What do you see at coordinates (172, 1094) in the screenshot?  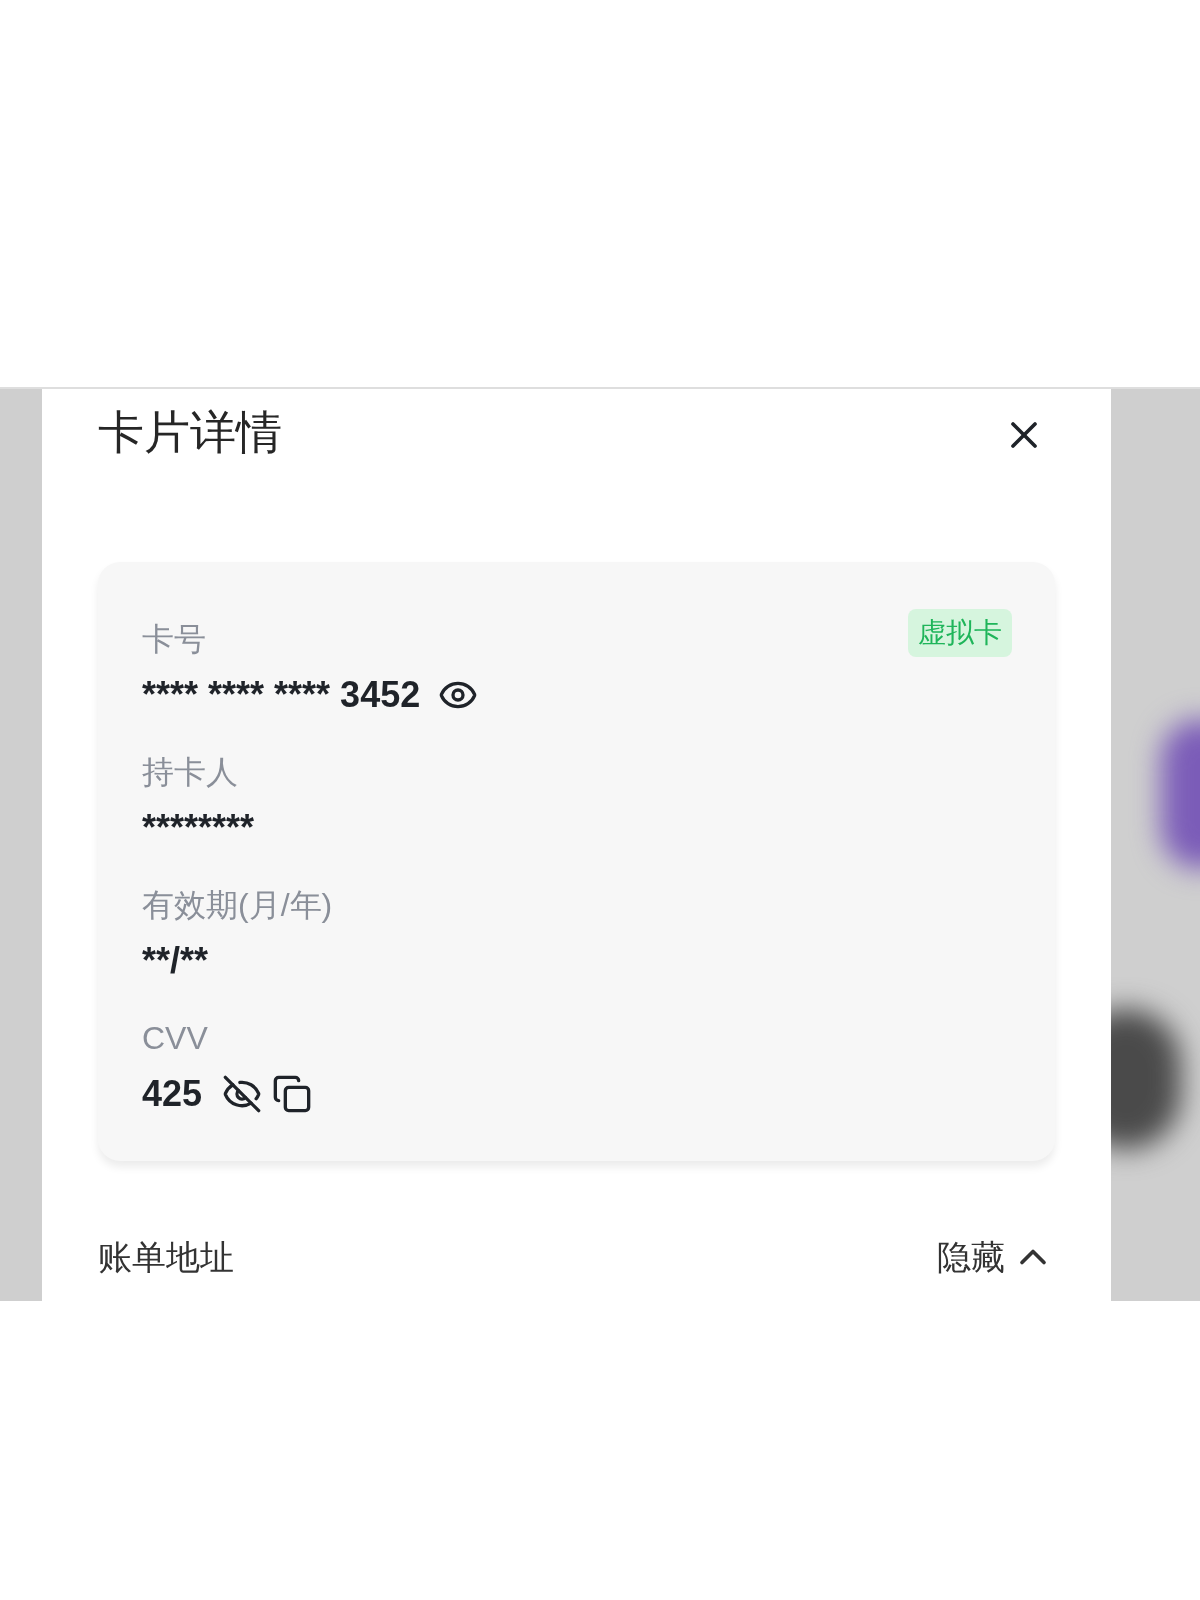 I see `field-value: 425` at bounding box center [172, 1094].